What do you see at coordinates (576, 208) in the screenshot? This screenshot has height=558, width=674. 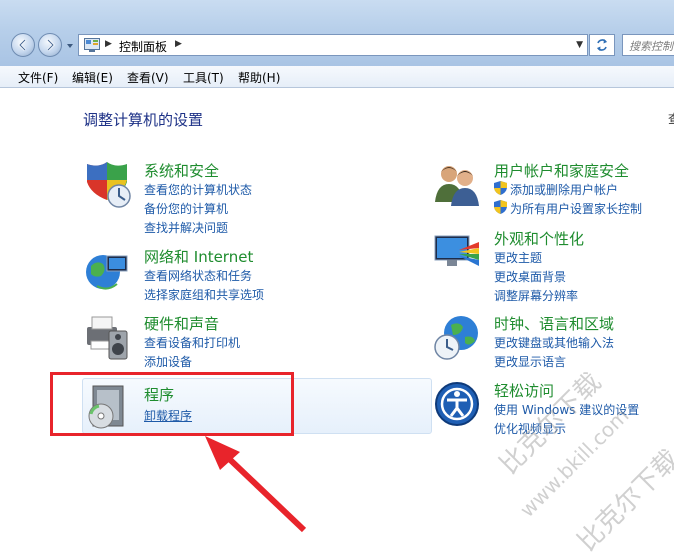 I see `link-parental-controls: 为所有用户设置家长控制` at bounding box center [576, 208].